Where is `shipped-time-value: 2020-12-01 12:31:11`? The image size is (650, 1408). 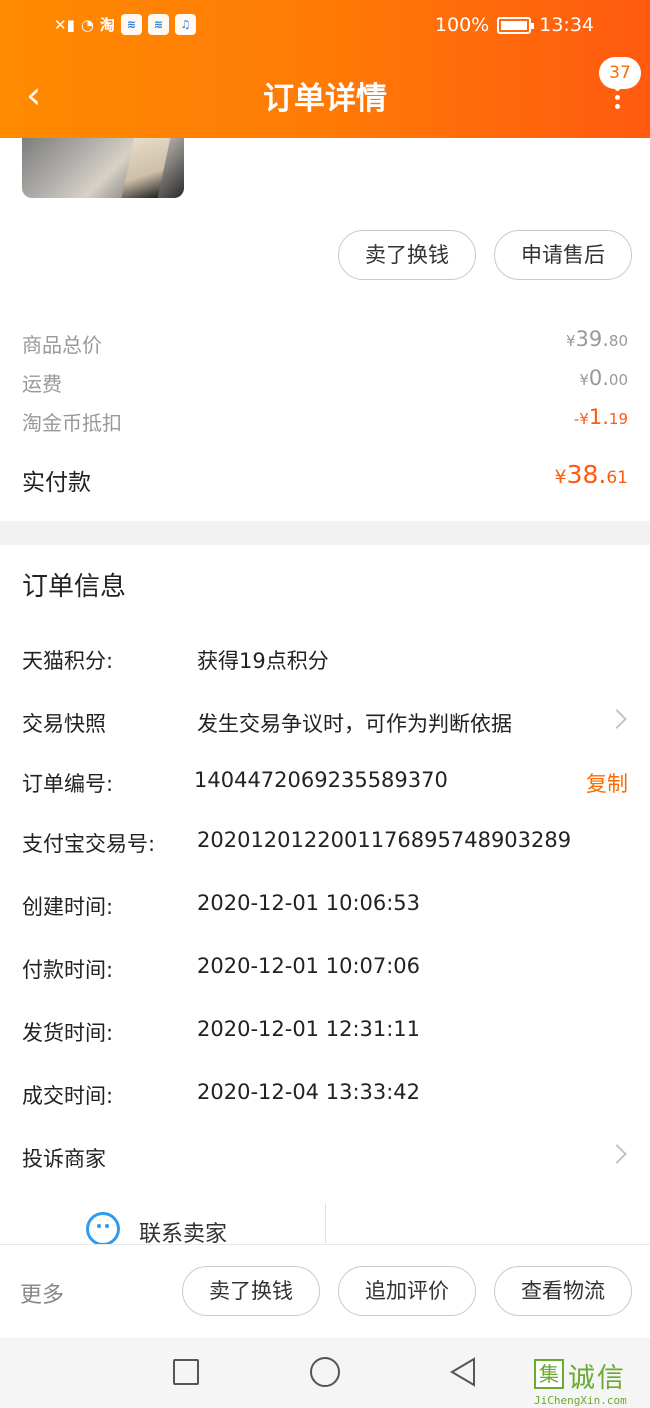
shipped-time-value: 2020-12-01 12:31:11 is located at coordinates (309, 1029).